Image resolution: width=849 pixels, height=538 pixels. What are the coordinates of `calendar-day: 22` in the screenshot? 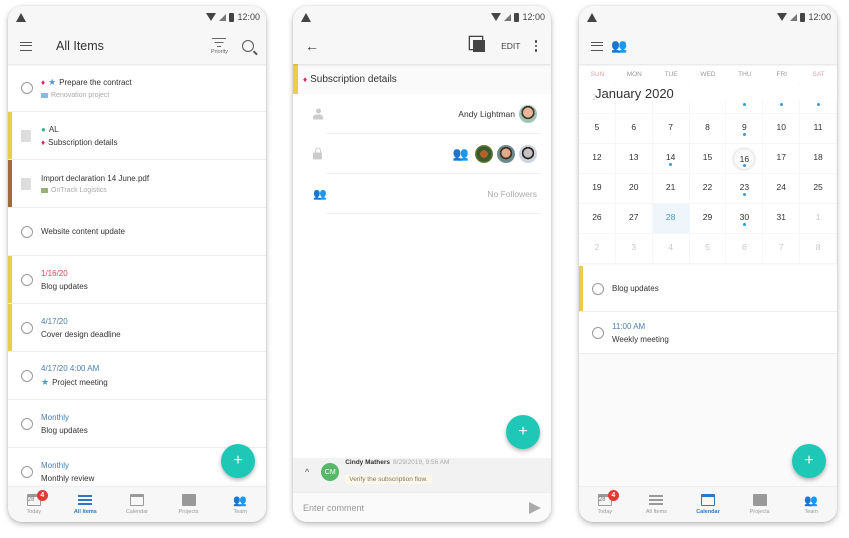 It's located at (708, 189).